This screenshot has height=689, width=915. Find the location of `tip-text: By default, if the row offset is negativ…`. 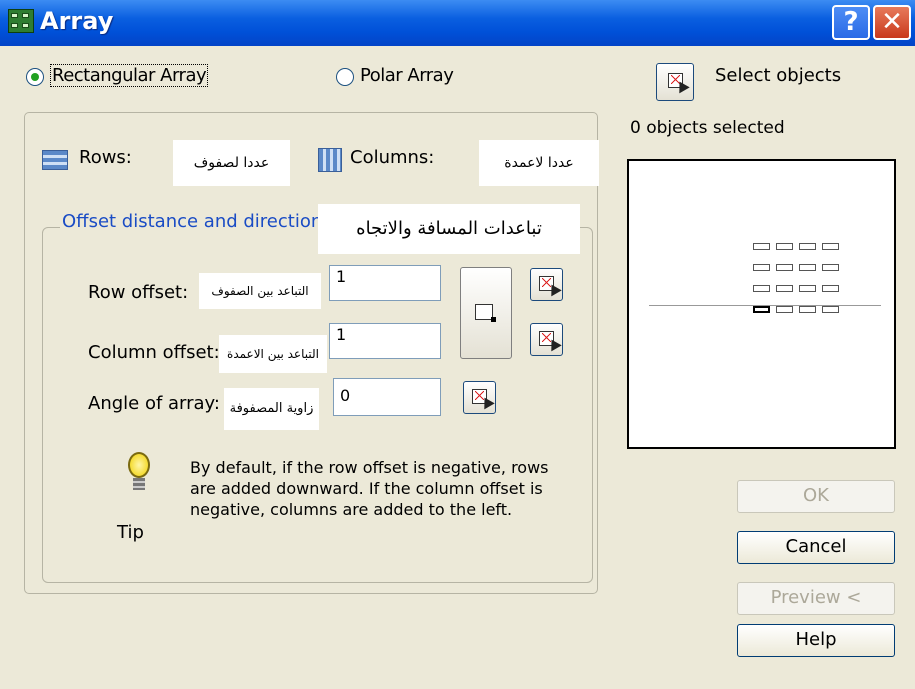

tip-text: By default, if the row offset is negativ… is located at coordinates (369, 488).